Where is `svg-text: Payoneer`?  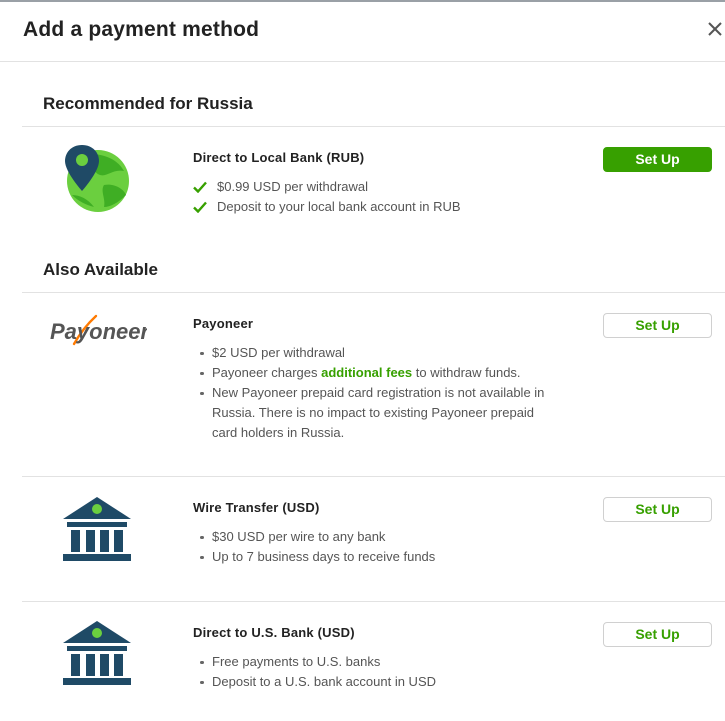 svg-text: Payoneer is located at coordinates (98, 331).